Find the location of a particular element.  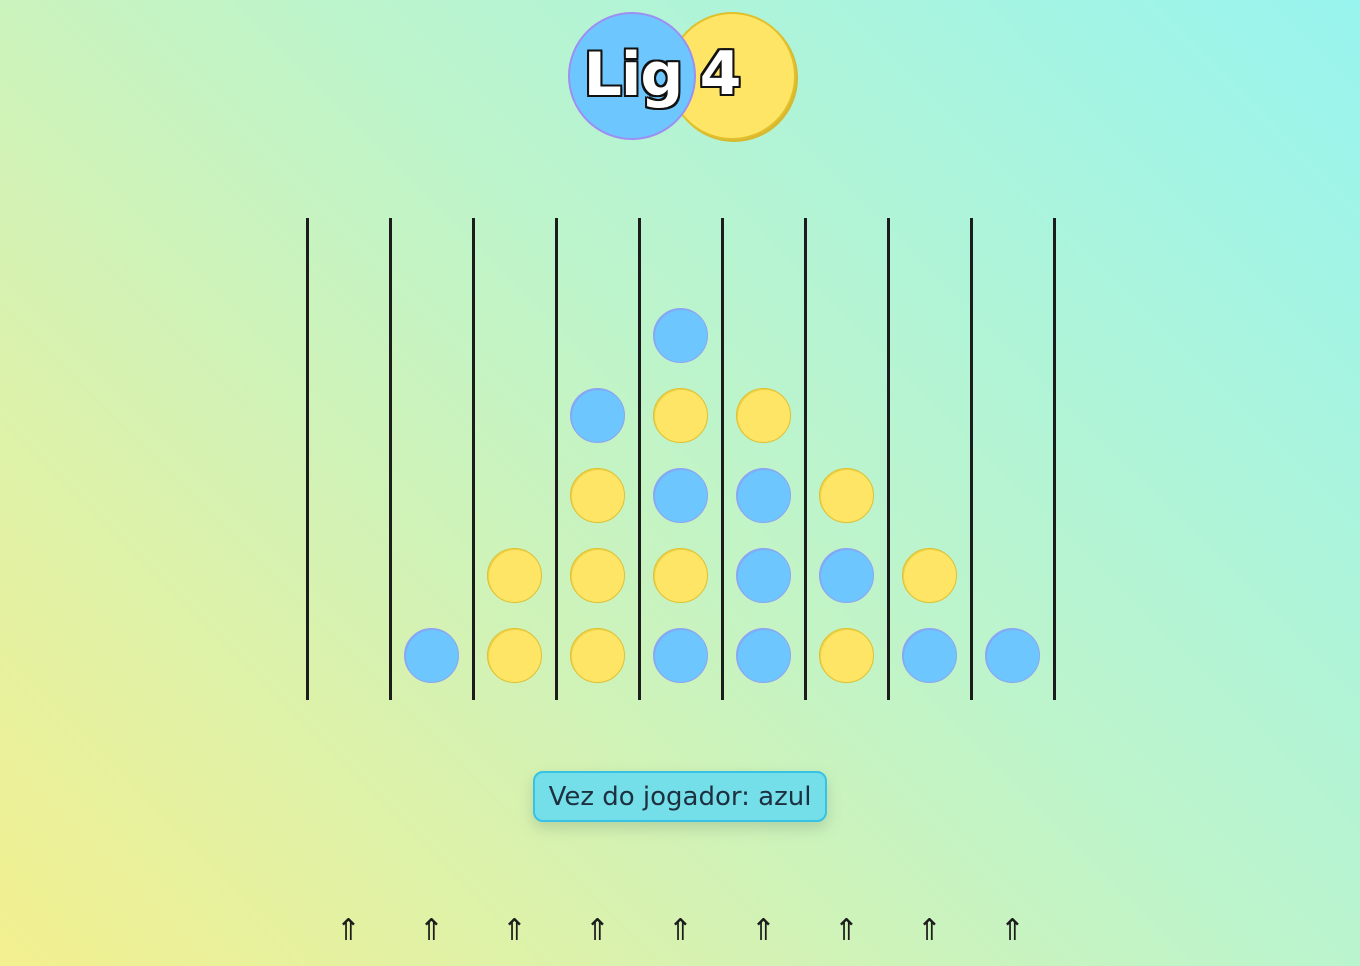

turn-status: Vez do jogador: azul is located at coordinates (680, 796).